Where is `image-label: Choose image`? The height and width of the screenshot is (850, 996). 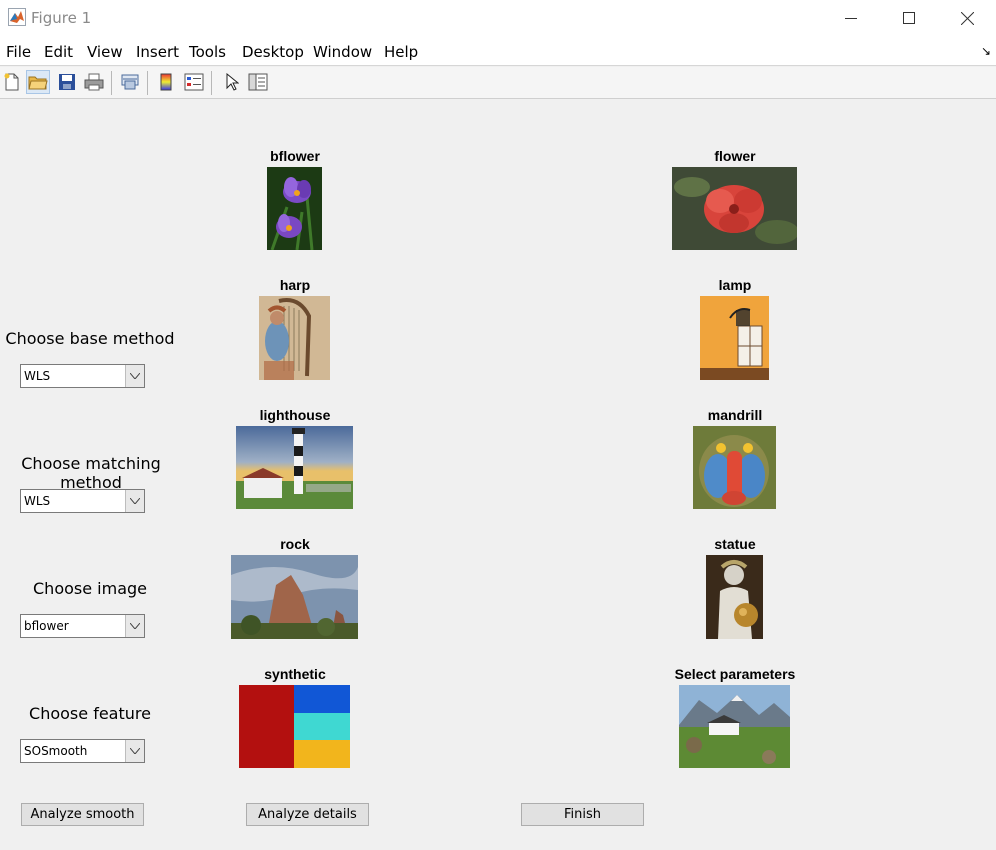
image-label: Choose image is located at coordinates (90, 588).